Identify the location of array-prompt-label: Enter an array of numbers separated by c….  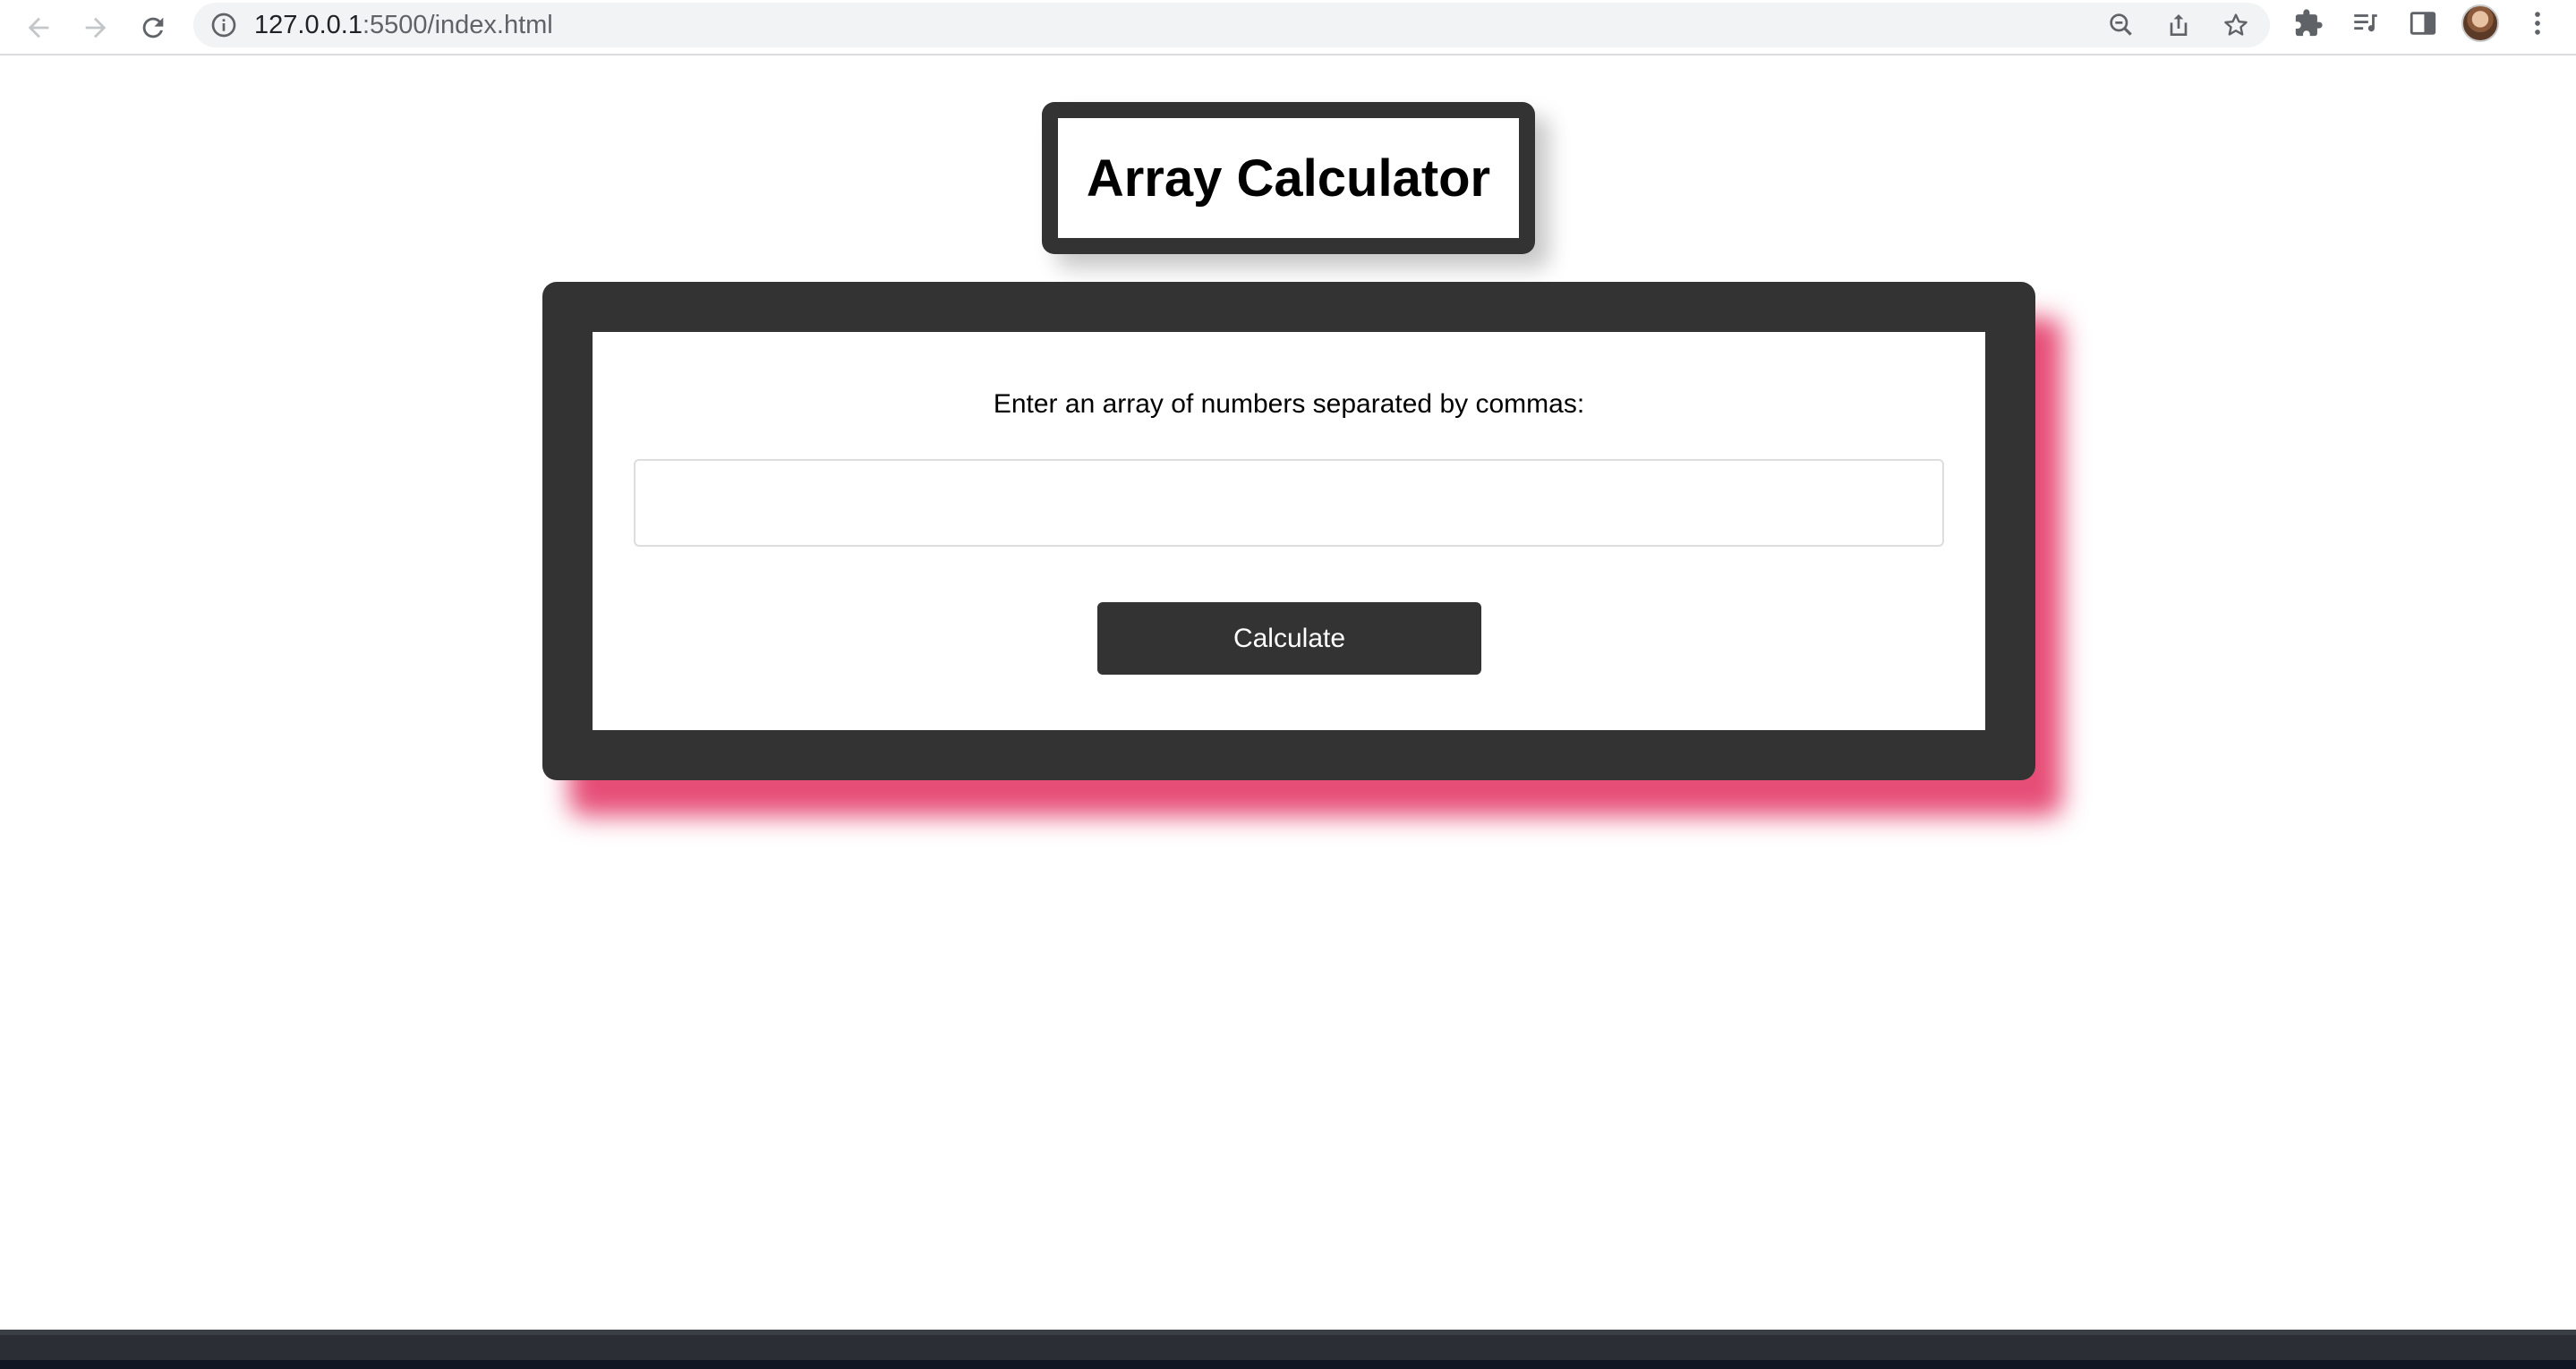
(1289, 404).